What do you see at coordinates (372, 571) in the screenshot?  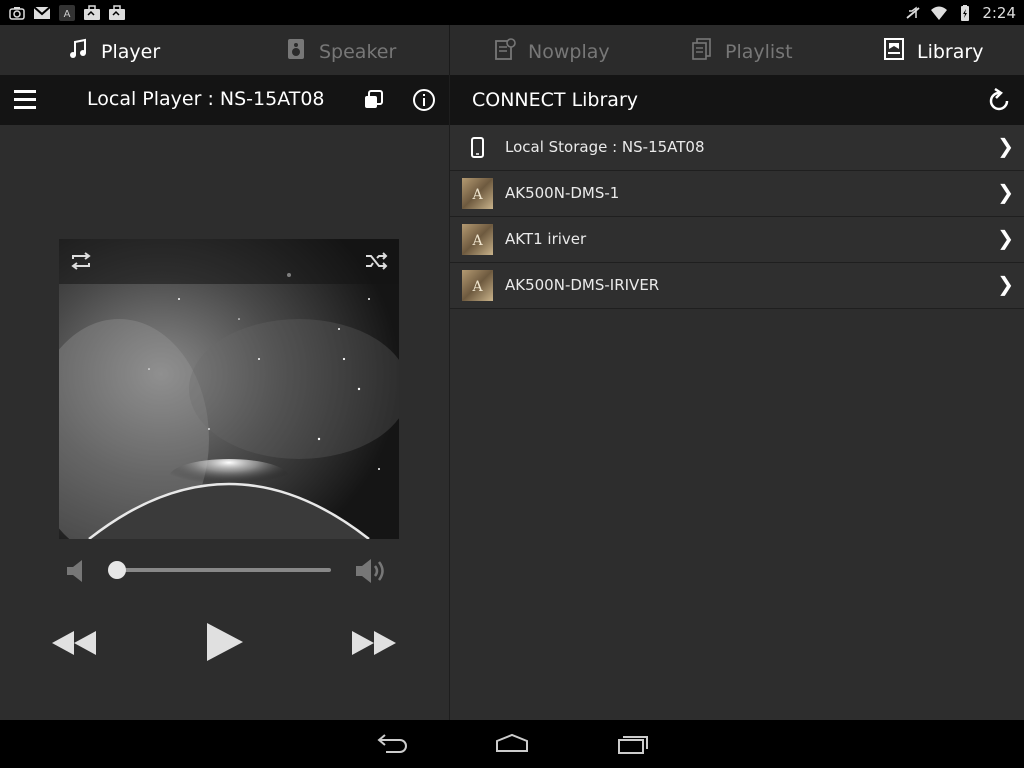 I see `volume-up-icon` at bounding box center [372, 571].